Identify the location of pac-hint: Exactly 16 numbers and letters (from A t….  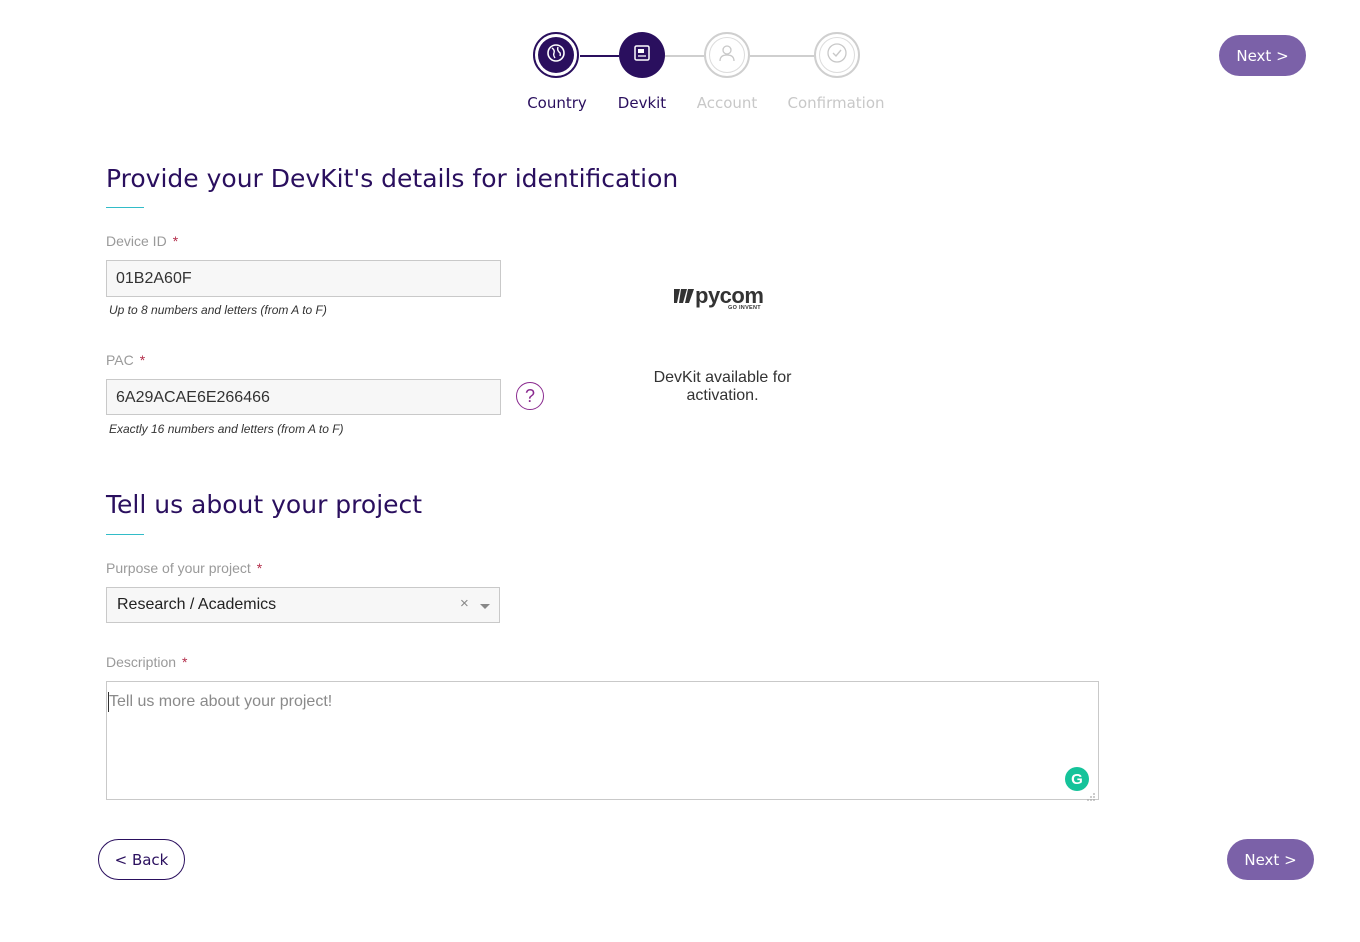
(226, 429).